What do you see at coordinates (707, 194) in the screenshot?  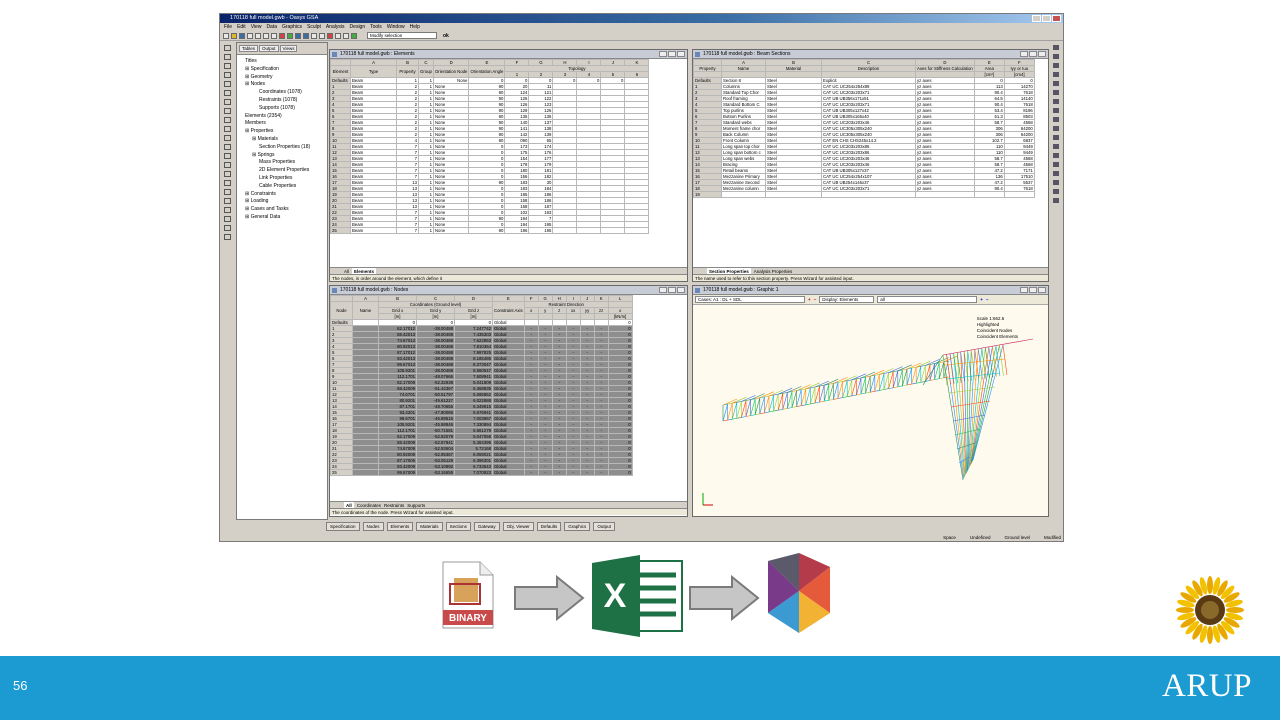 I see `table-cell: 19` at bounding box center [707, 194].